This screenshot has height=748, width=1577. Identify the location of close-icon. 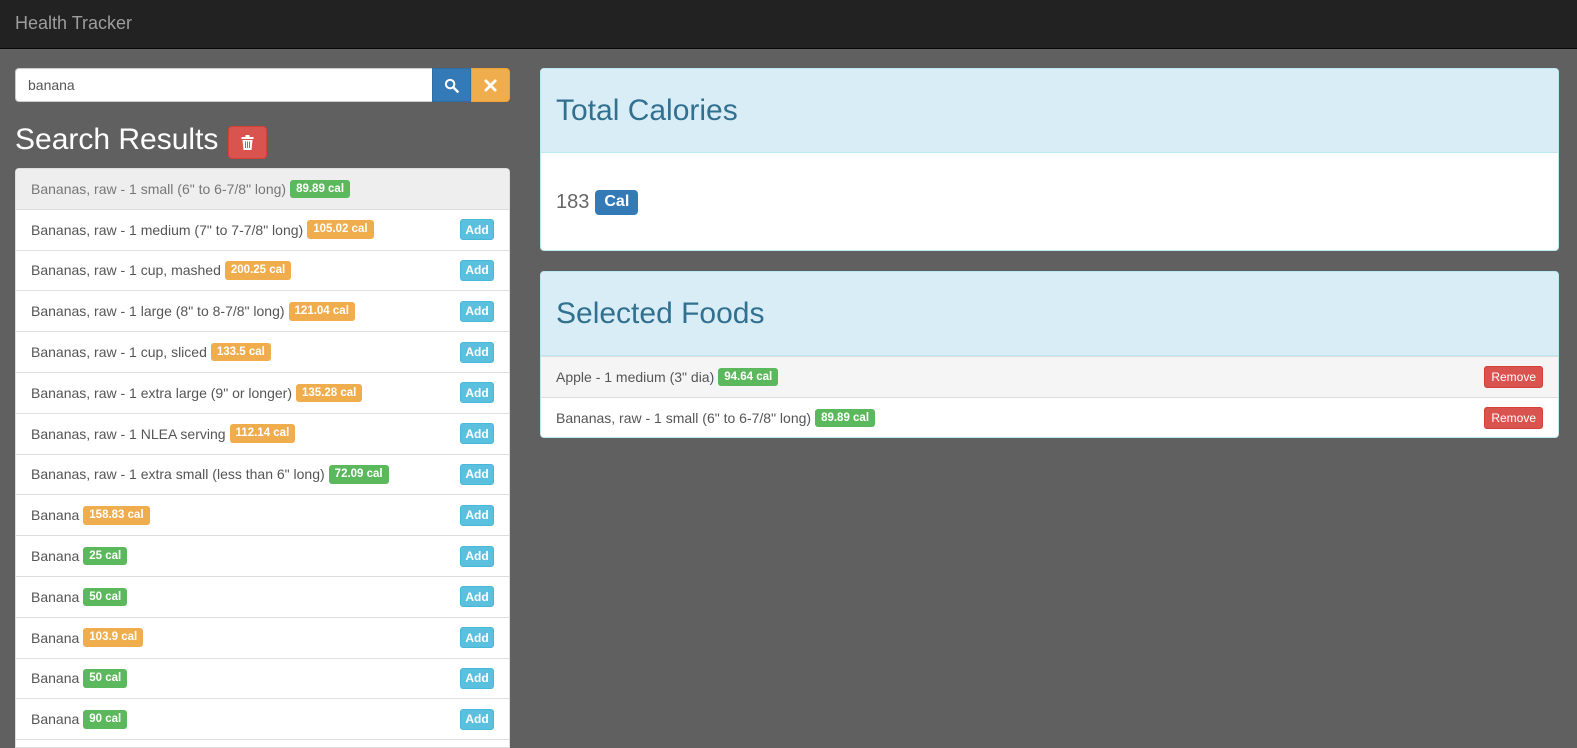
(490, 85).